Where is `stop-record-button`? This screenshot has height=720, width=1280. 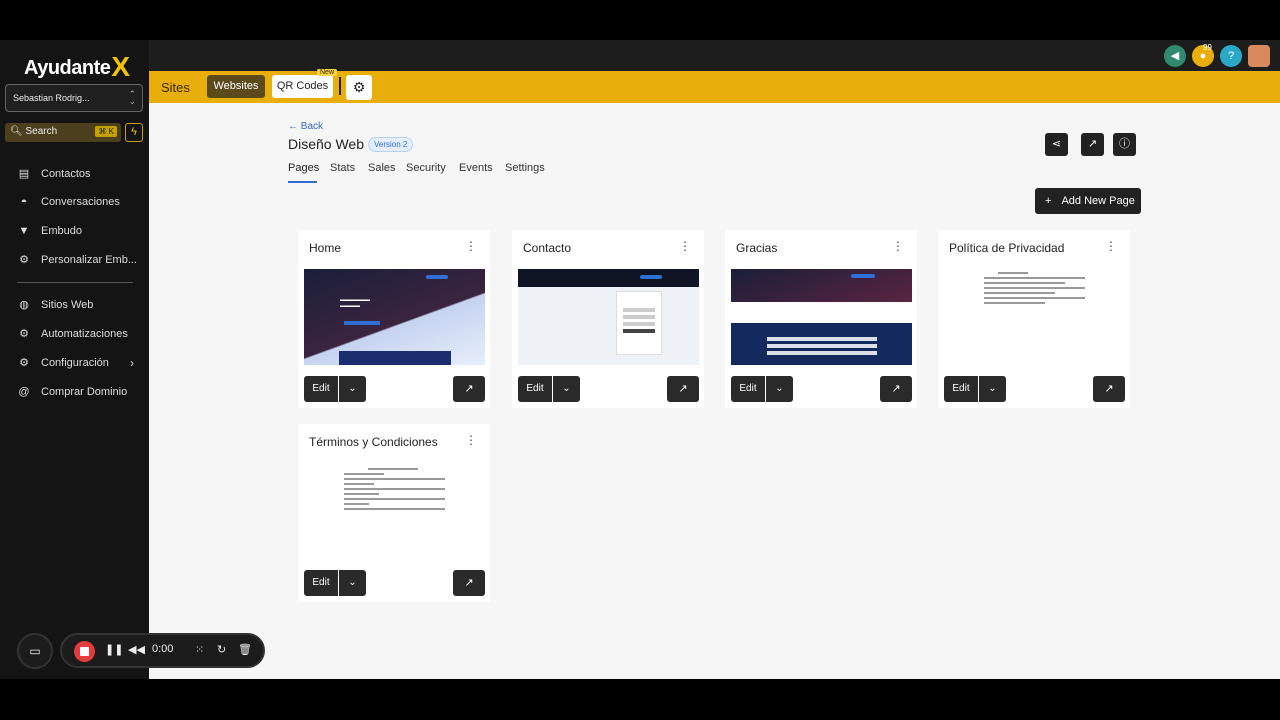
stop-record-button is located at coordinates (84, 651).